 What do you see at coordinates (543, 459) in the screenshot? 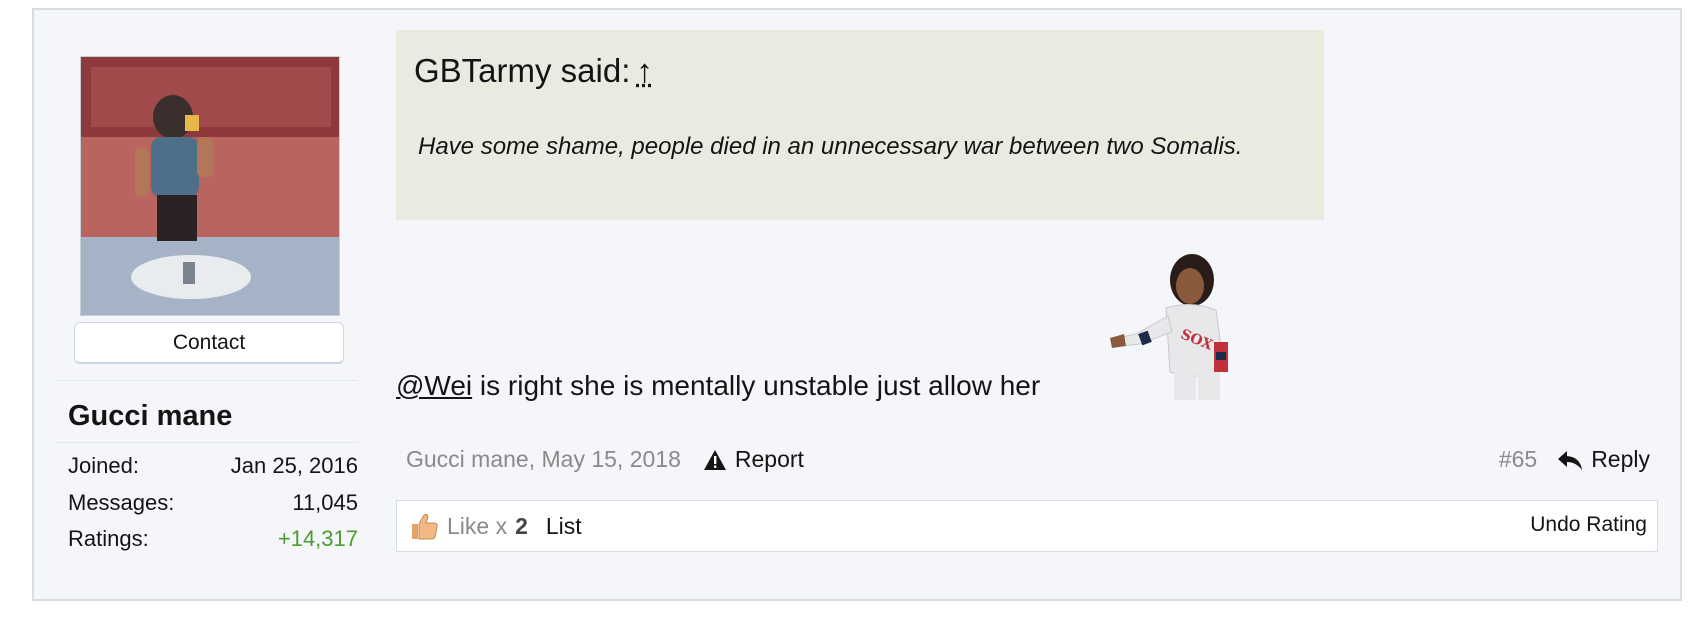
I see `post-author-date: Gucci mane, May 15, 2018` at bounding box center [543, 459].